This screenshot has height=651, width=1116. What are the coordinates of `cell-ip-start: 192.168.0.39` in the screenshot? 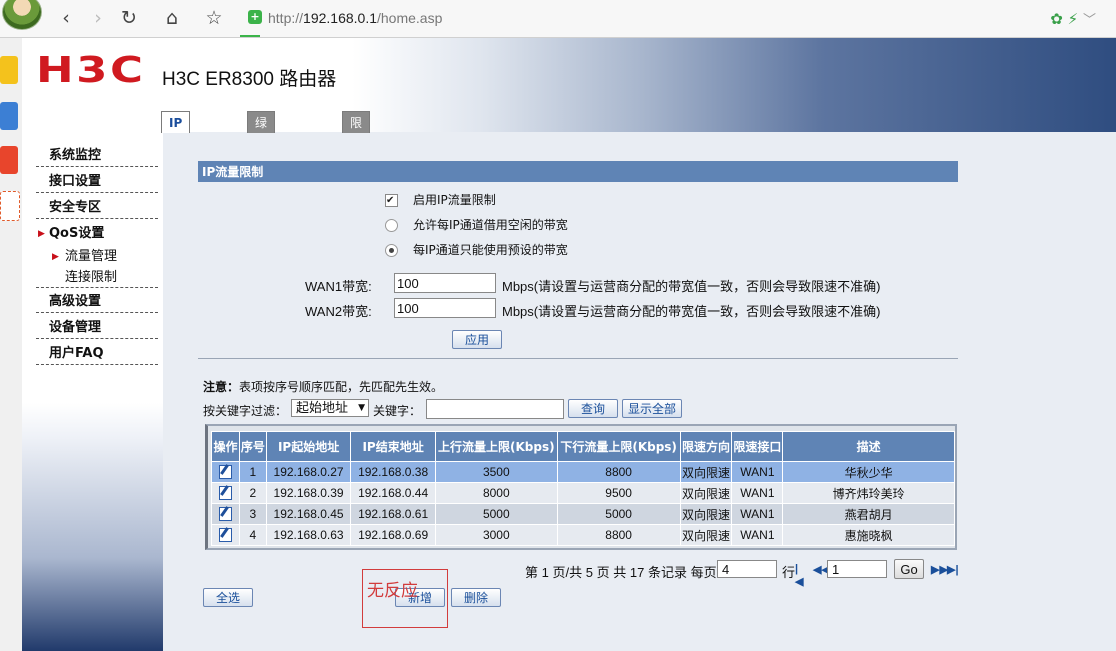 It's located at (308, 493).